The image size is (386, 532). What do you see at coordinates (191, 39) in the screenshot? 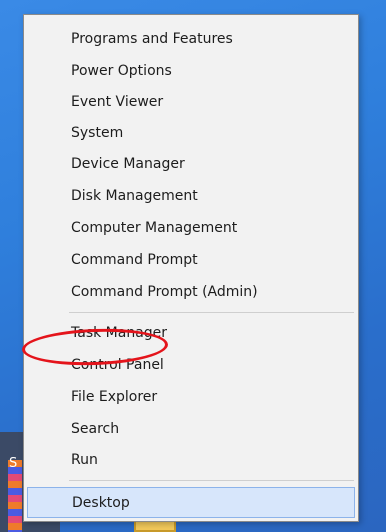
I see `menu-item-programs-and-features: Programs and Features` at bounding box center [191, 39].